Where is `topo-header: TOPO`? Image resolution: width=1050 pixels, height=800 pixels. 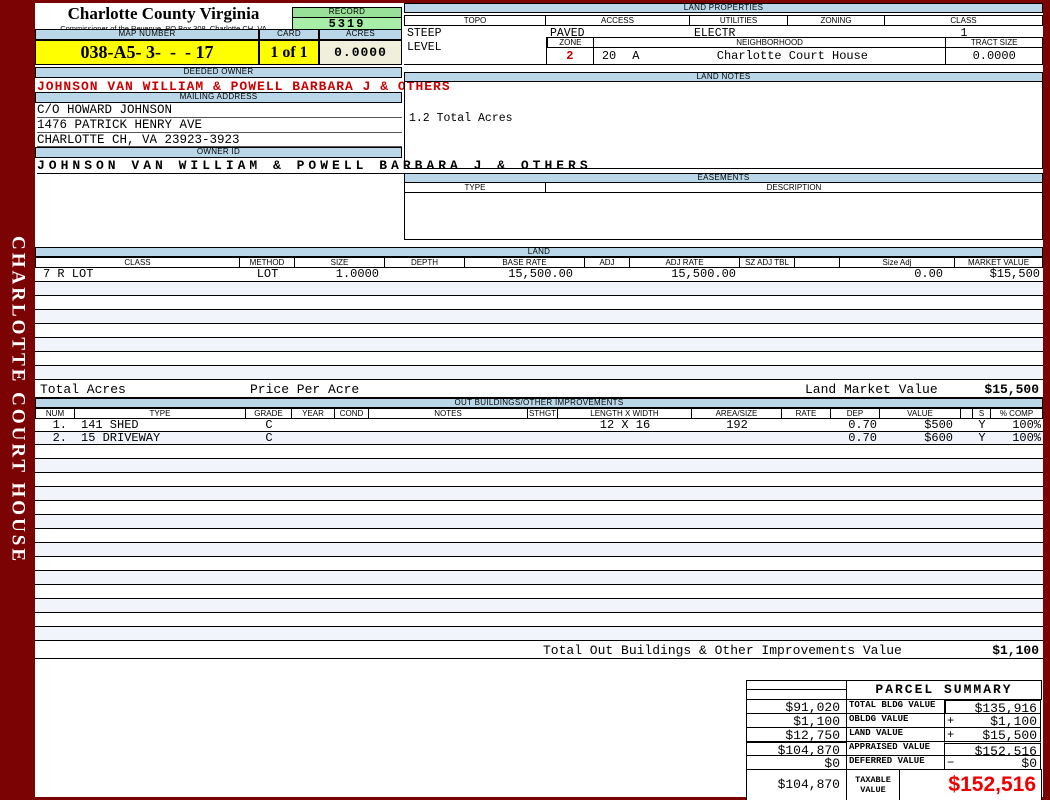
topo-header: TOPO is located at coordinates (475, 20).